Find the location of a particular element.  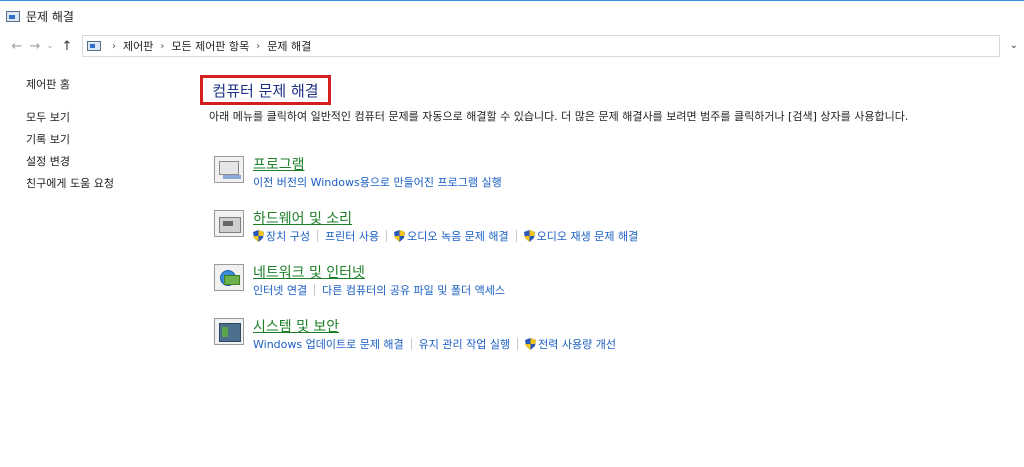

sidebar-item-view-all: 모두 보기 is located at coordinates (111, 118).